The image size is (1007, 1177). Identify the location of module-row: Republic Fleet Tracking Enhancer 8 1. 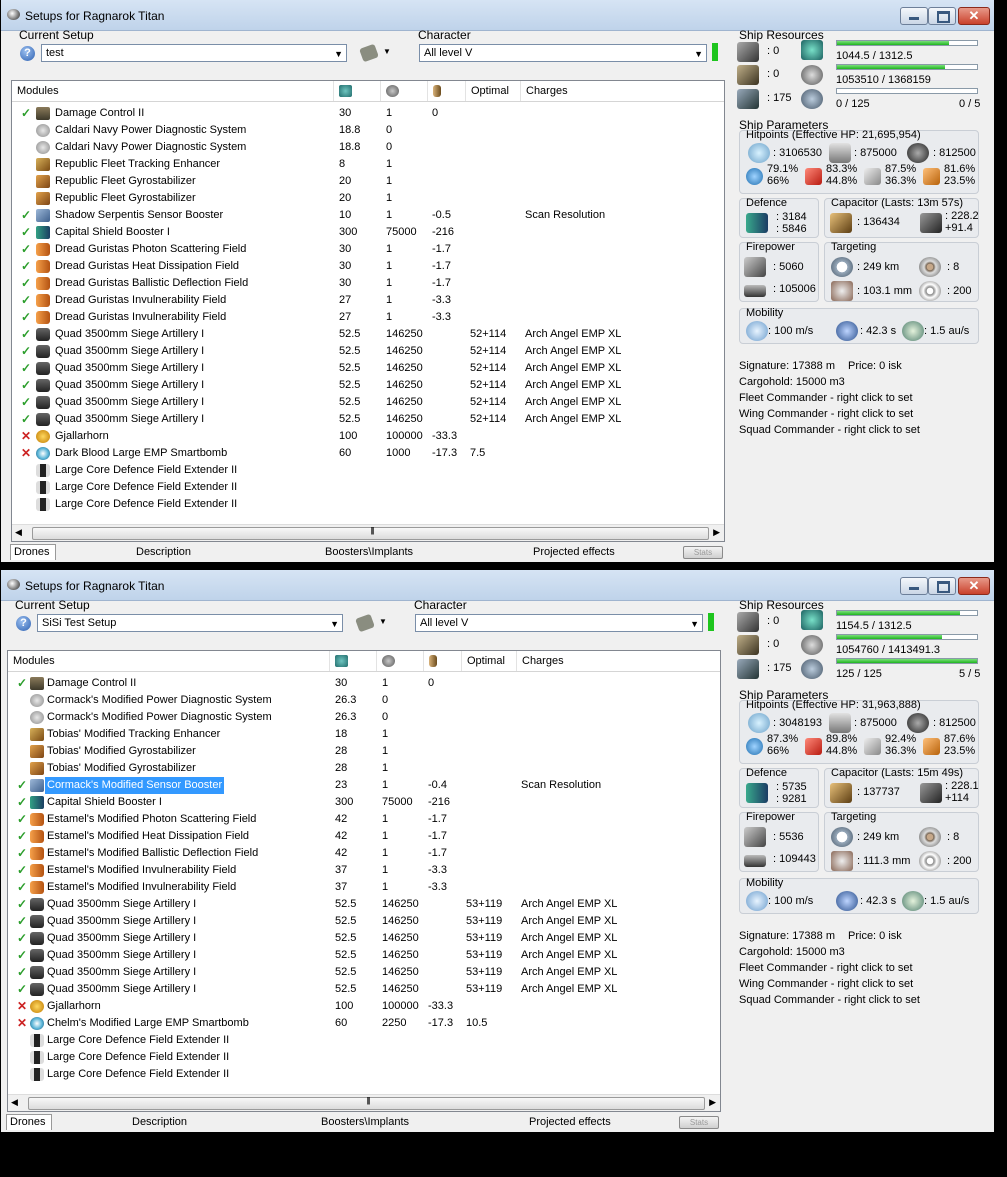
(368, 164).